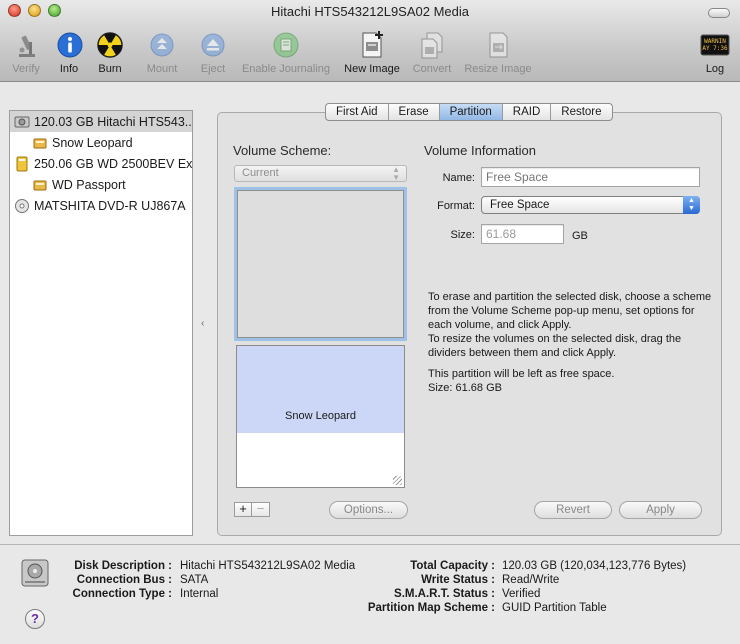 The image size is (740, 644). I want to click on tab-partition: Partition, so click(471, 112).